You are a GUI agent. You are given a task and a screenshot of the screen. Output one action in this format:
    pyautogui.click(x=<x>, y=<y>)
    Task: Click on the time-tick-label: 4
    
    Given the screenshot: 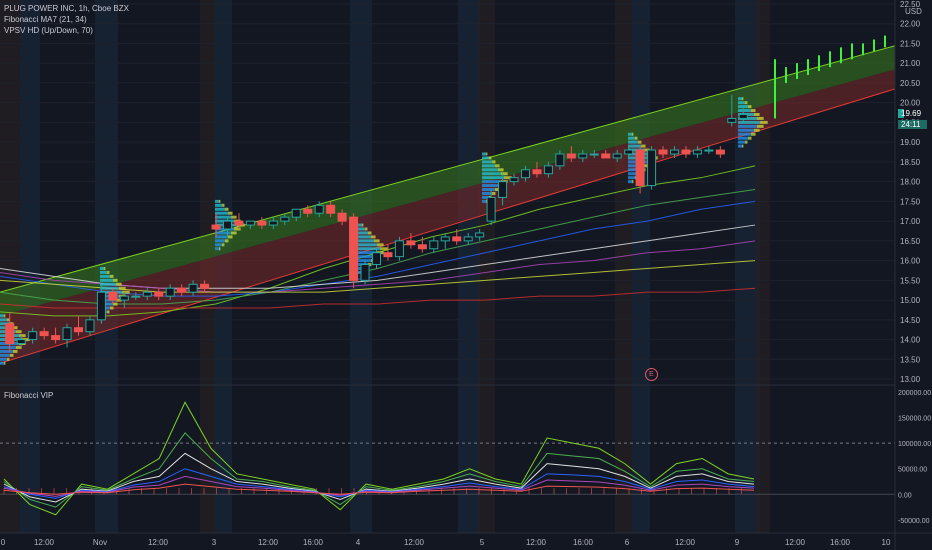 What is the action you would take?
    pyautogui.click(x=358, y=542)
    